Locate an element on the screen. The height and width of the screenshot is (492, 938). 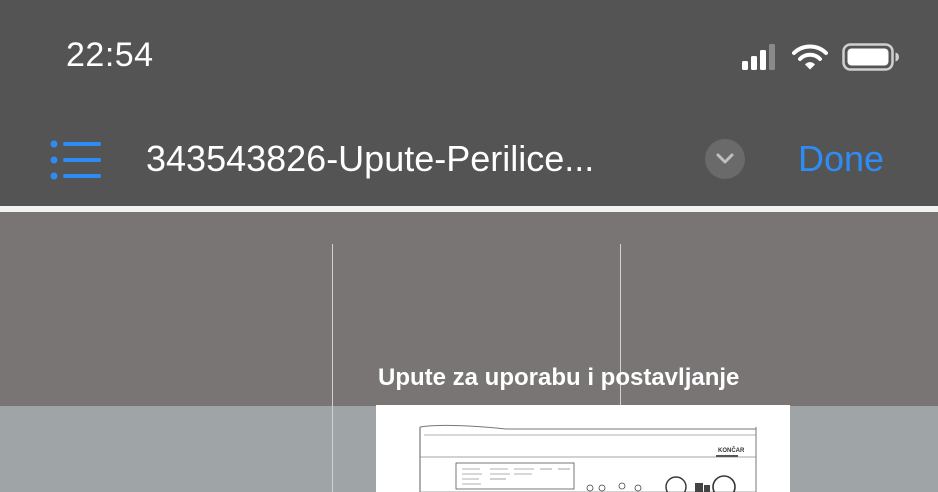
list-icon is located at coordinates (76, 160).